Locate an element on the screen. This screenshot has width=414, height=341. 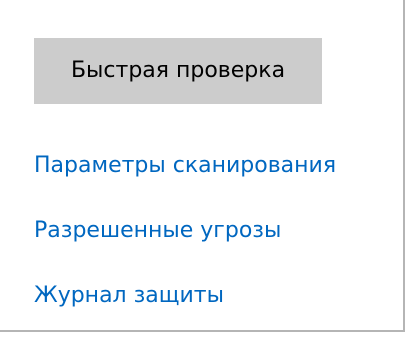
quick-scan-button: Быстрая проверка is located at coordinates (178, 71).